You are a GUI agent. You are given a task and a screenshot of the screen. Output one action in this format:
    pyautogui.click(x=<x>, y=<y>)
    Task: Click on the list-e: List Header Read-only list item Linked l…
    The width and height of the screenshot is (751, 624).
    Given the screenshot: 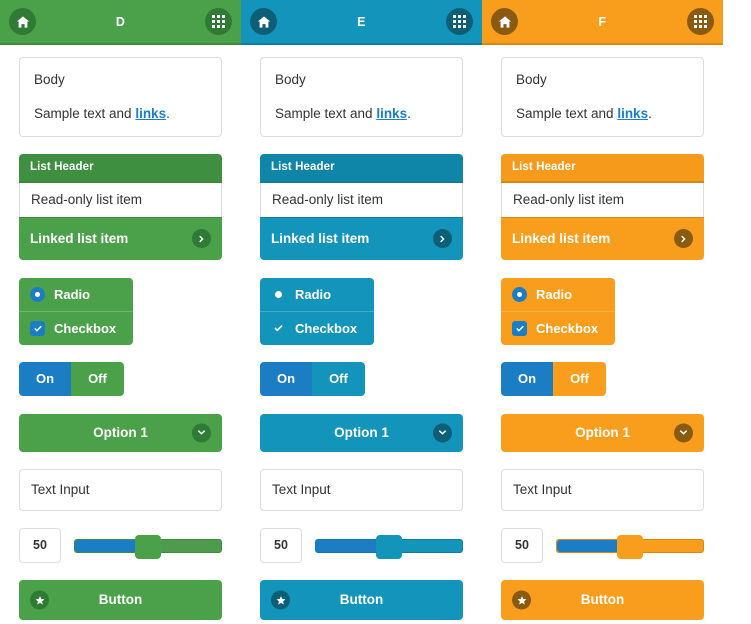 What is the action you would take?
    pyautogui.click(x=361, y=207)
    